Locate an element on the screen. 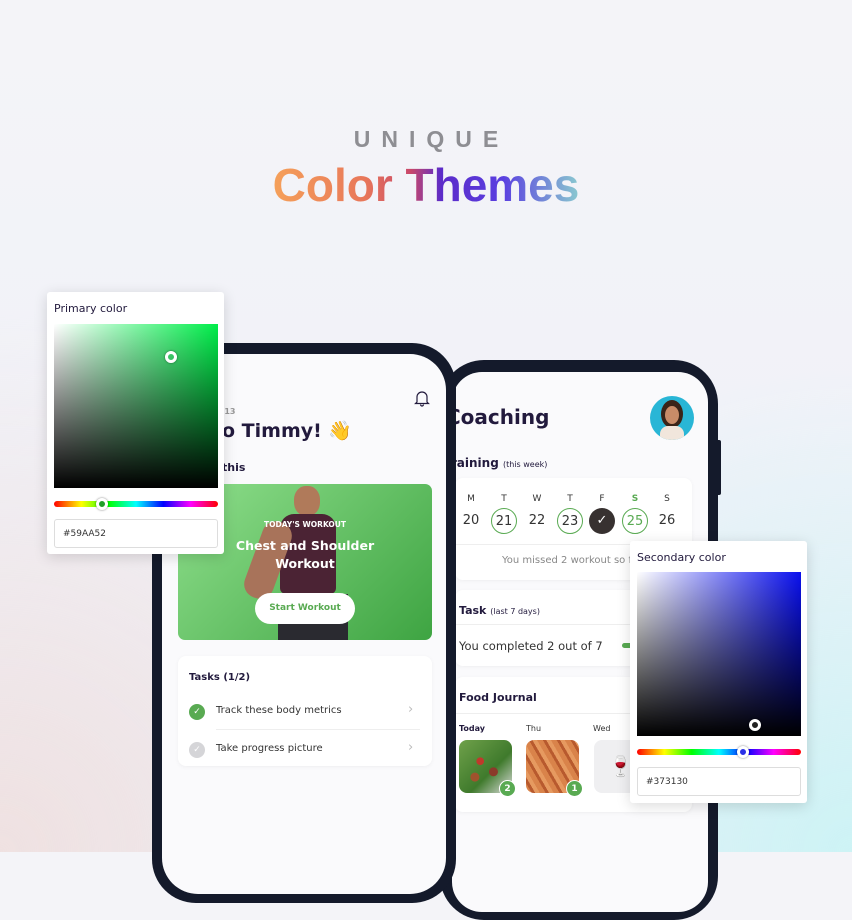 Image resolution: width=852 pixels, height=920 pixels. notification-bell-icon is located at coordinates (422, 398).